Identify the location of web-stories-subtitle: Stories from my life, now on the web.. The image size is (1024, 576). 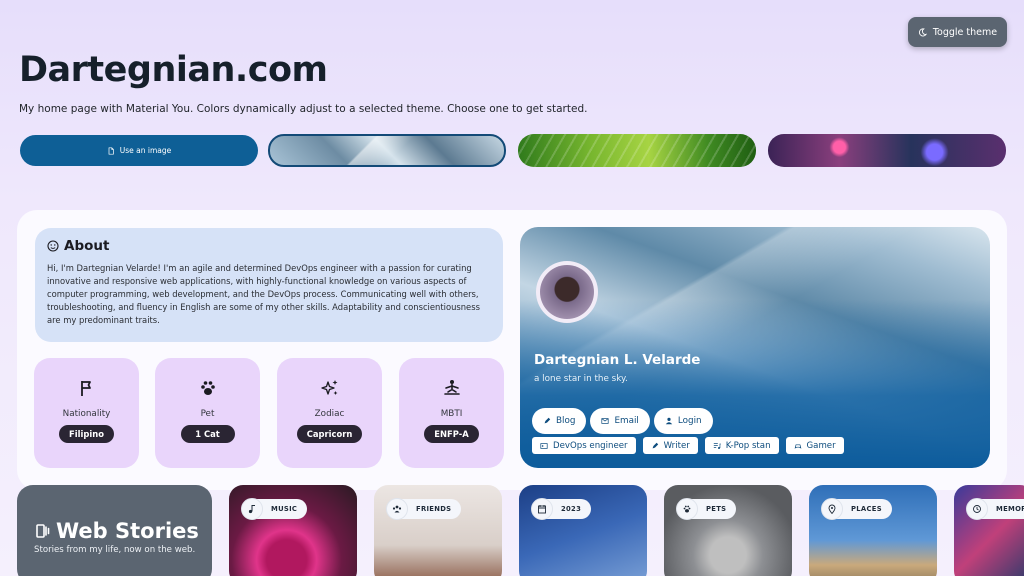
(115, 550).